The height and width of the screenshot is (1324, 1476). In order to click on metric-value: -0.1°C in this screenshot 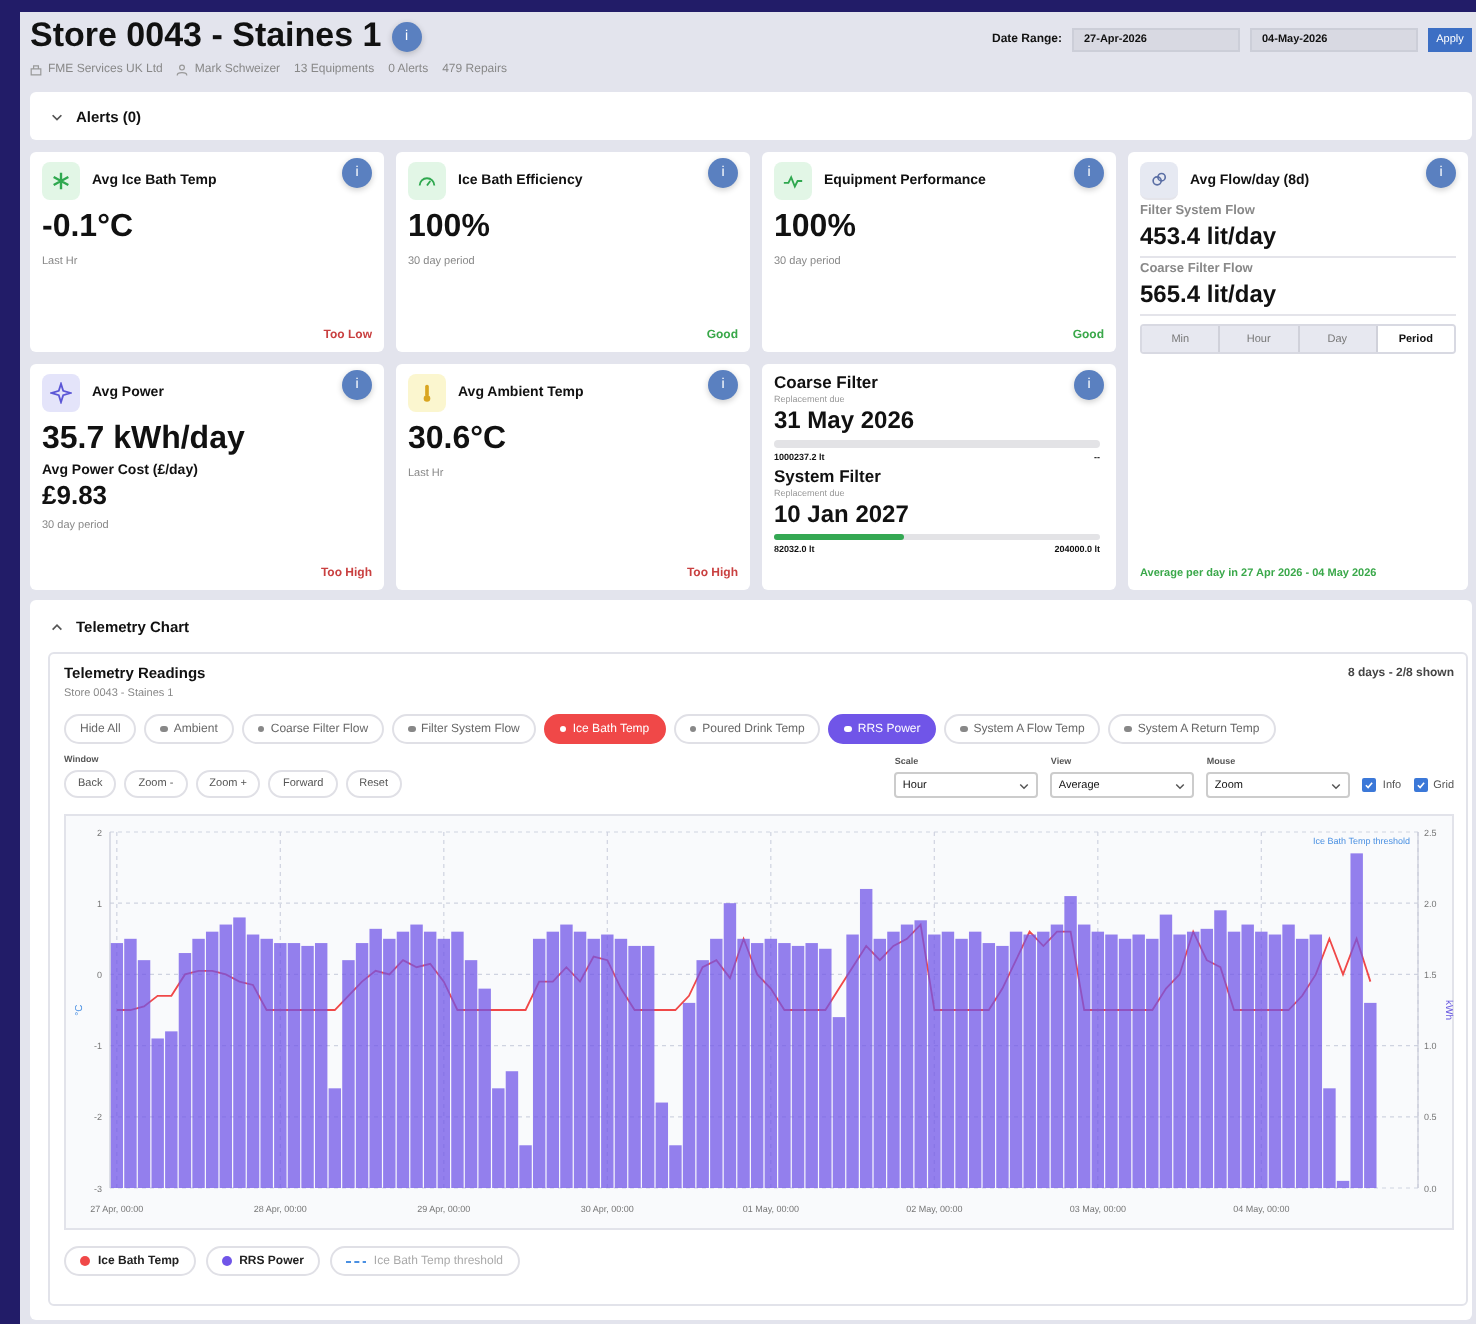, I will do `click(89, 228)`.